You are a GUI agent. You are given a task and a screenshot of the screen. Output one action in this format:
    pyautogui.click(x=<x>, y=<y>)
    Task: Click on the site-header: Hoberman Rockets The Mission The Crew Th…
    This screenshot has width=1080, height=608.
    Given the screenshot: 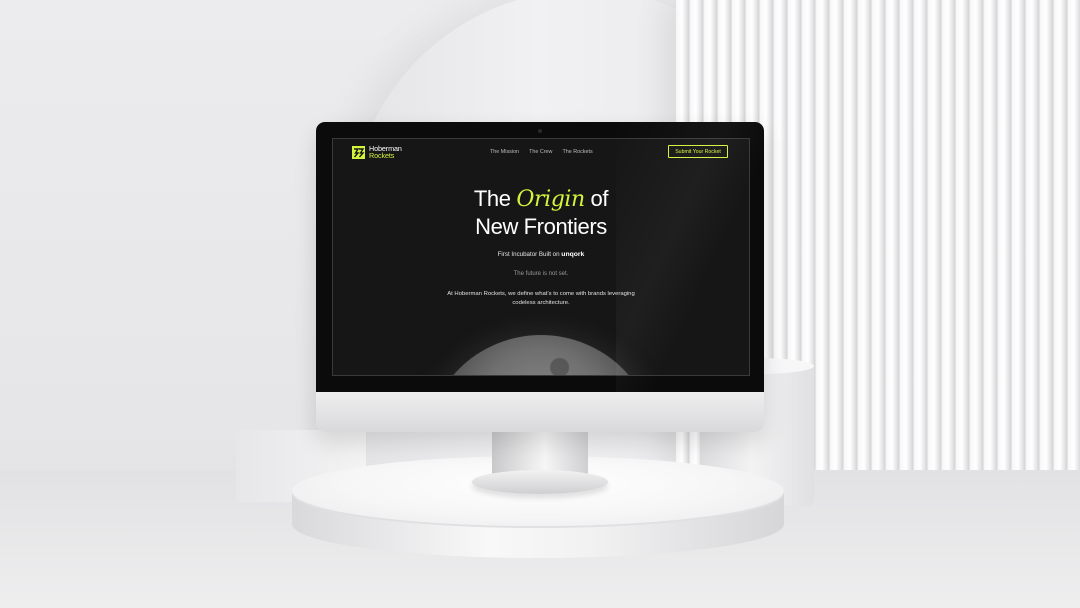 What is the action you would take?
    pyautogui.click(x=541, y=153)
    